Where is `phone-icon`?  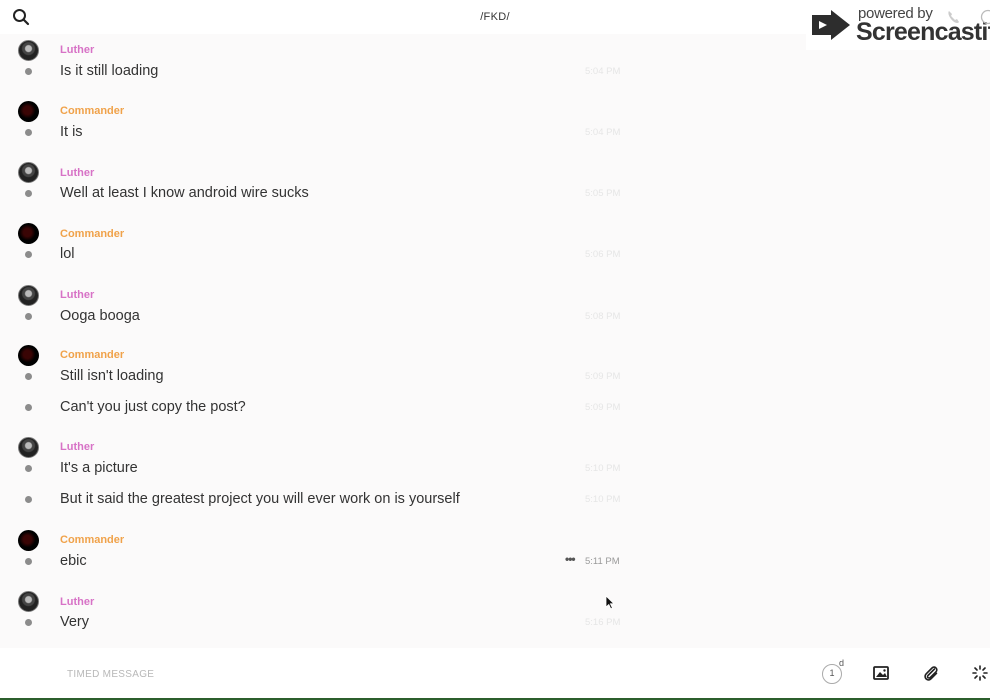
phone-icon is located at coordinates (954, 17).